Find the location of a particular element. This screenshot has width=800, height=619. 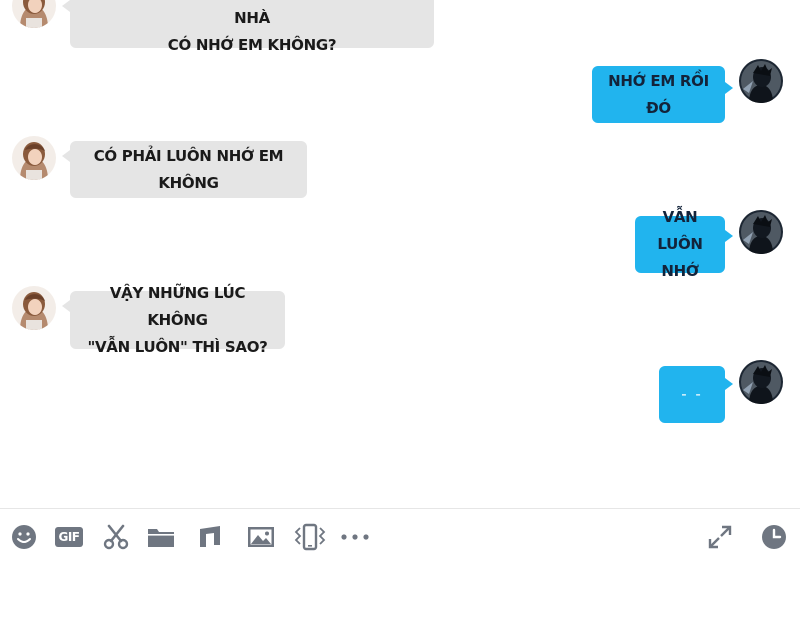

message-bubble: - - is located at coordinates (692, 394).